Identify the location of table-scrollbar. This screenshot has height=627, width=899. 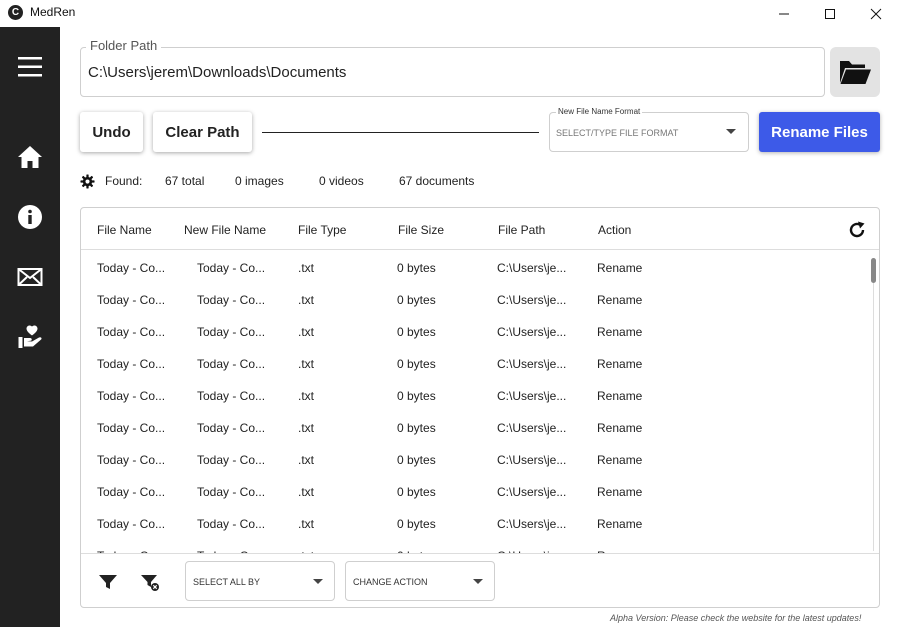
(873, 270).